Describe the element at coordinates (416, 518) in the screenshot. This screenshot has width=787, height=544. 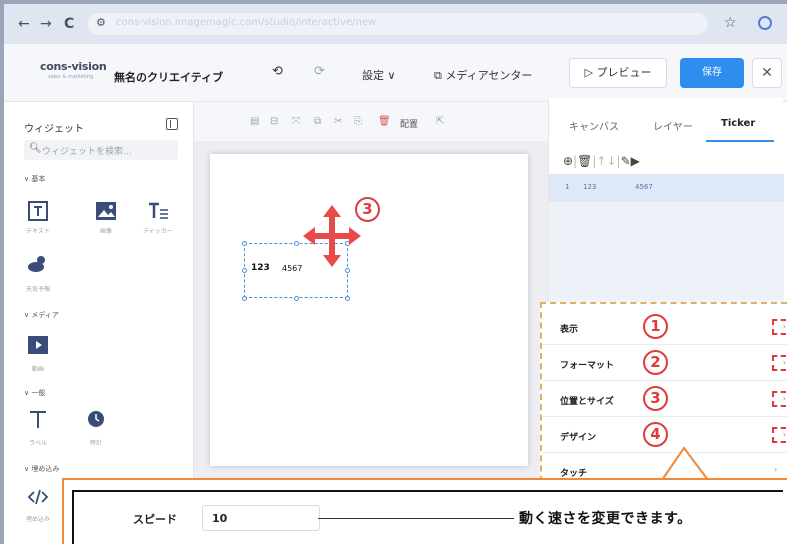
I see `speed-leader-line` at that location.